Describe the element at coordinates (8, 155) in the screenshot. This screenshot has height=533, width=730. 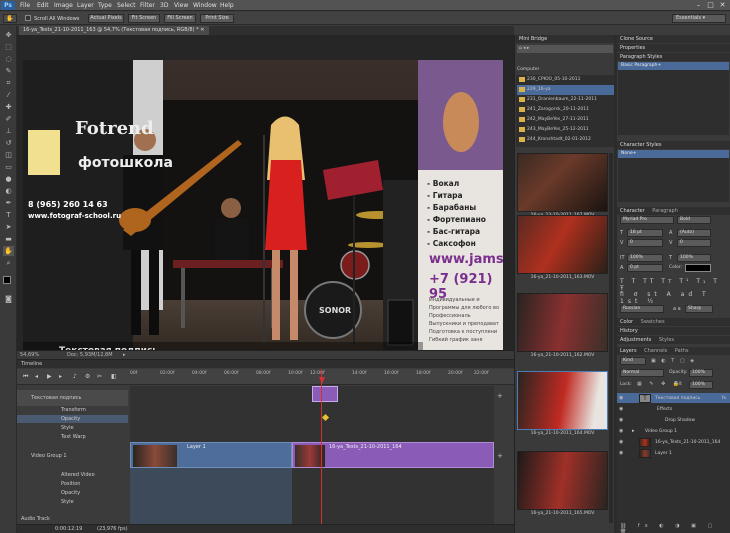
I see `eraser-tool-icon: ◫` at that location.